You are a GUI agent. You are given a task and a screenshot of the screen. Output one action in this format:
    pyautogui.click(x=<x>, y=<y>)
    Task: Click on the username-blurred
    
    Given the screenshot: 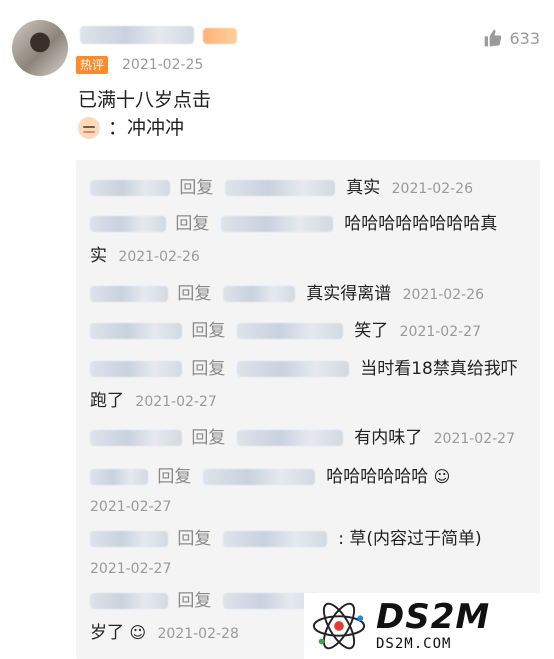 What is the action you would take?
    pyautogui.click(x=137, y=35)
    